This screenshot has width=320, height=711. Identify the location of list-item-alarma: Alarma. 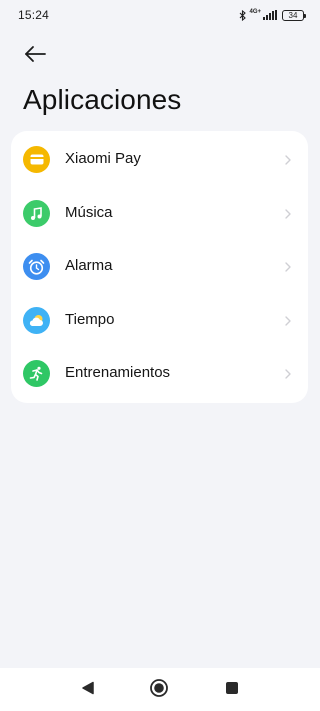
(159, 266).